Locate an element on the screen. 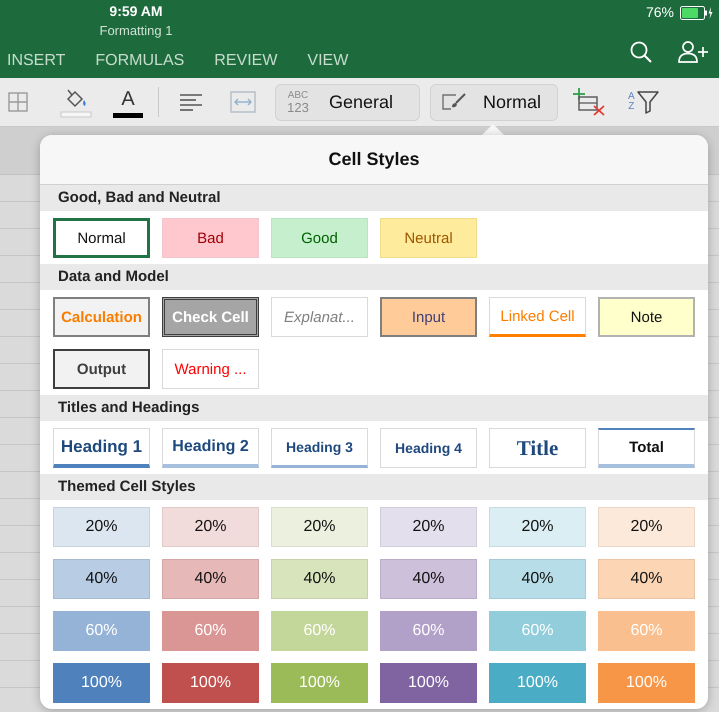 The image size is (719, 712). cell-style-option: Good is located at coordinates (319, 238).